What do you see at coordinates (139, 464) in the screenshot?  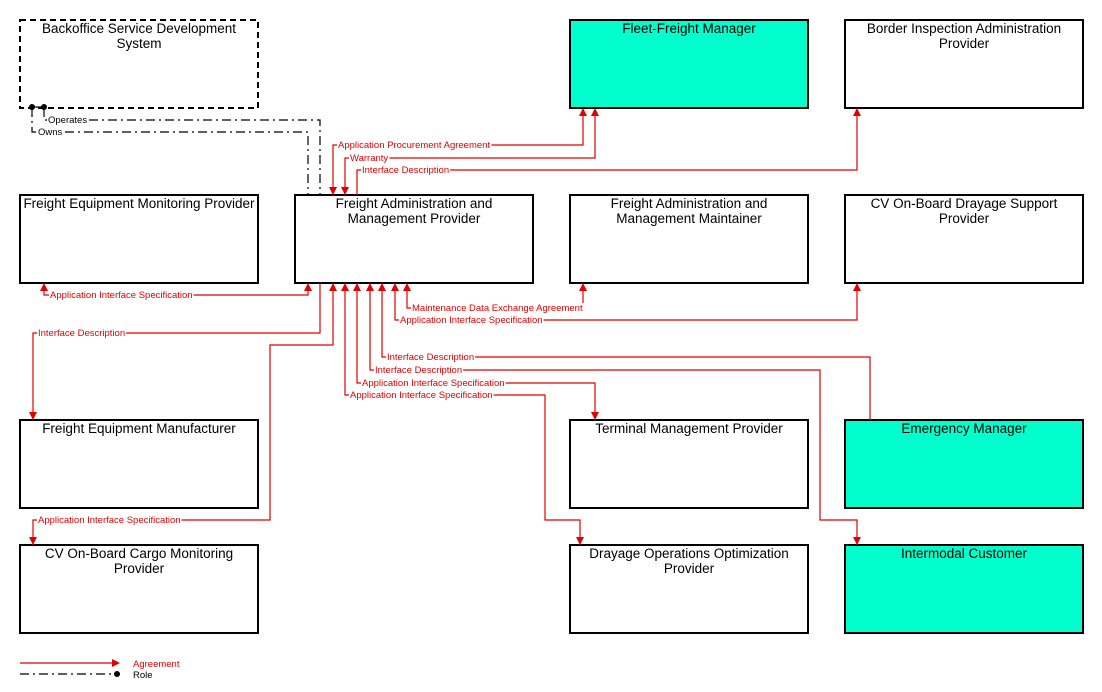 I see `box-femfr: Freight Equipment Manufacturer` at bounding box center [139, 464].